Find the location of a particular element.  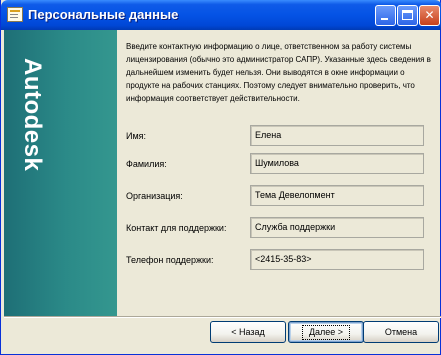

close-button: ✕ is located at coordinates (429, 15).